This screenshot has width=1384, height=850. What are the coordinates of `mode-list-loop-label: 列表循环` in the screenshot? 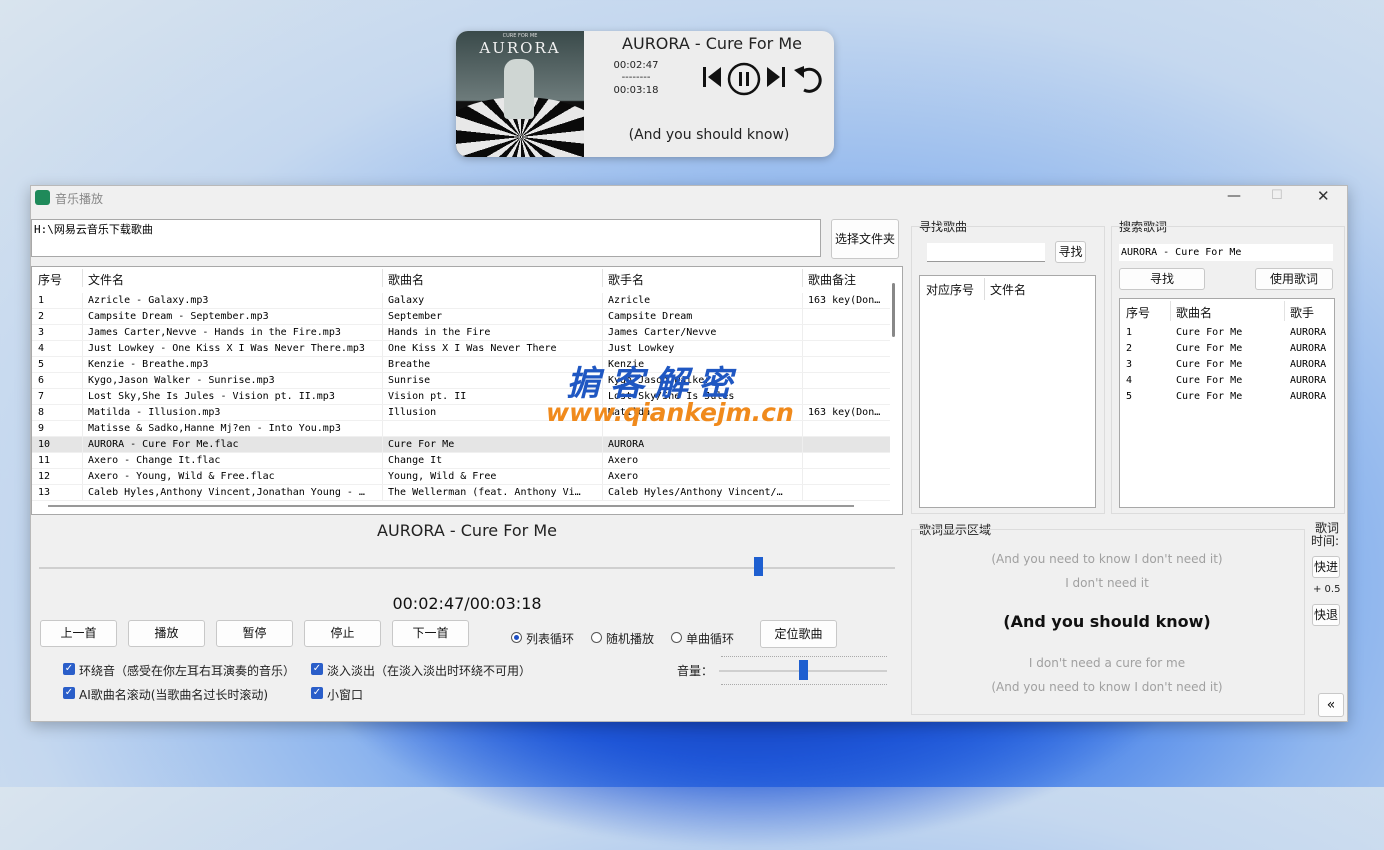 It's located at (550, 639).